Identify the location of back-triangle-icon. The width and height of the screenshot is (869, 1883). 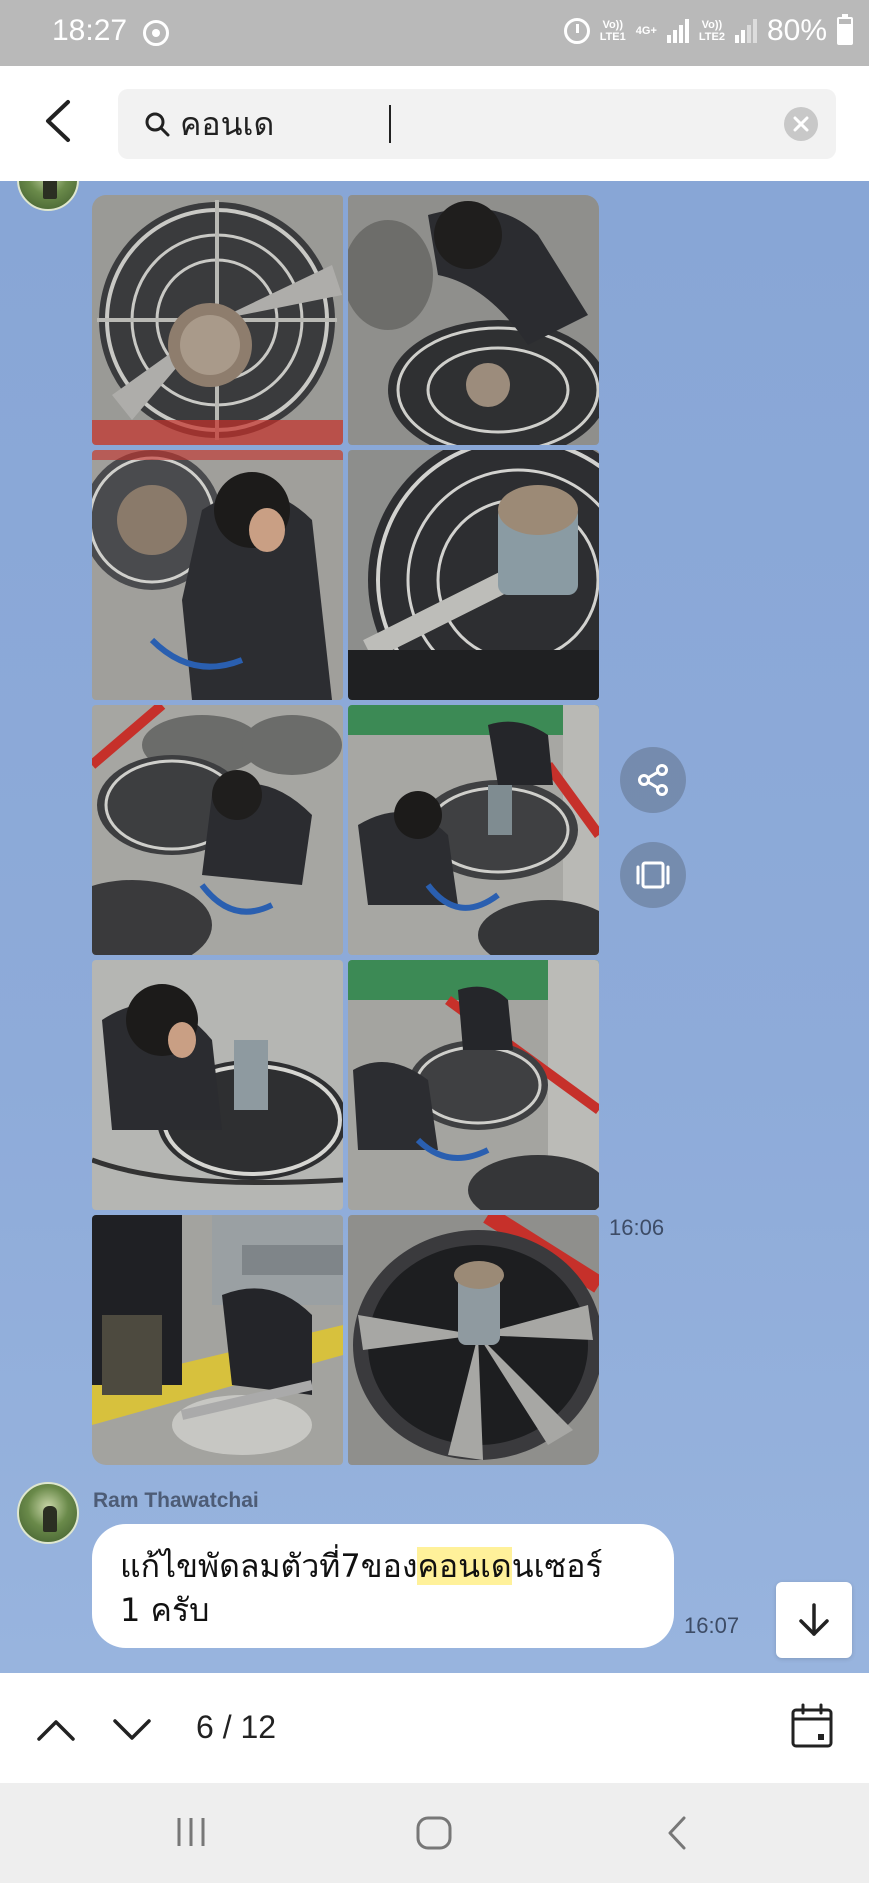
(677, 1833).